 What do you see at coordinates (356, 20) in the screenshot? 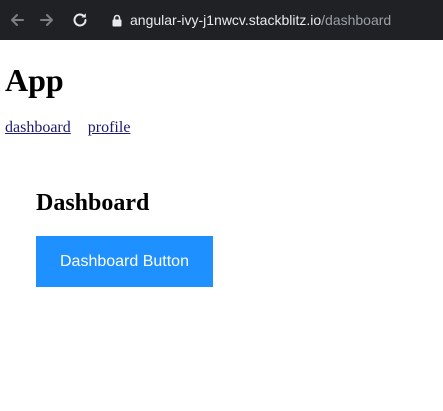
I see `url-path: /dashboard` at bounding box center [356, 20].